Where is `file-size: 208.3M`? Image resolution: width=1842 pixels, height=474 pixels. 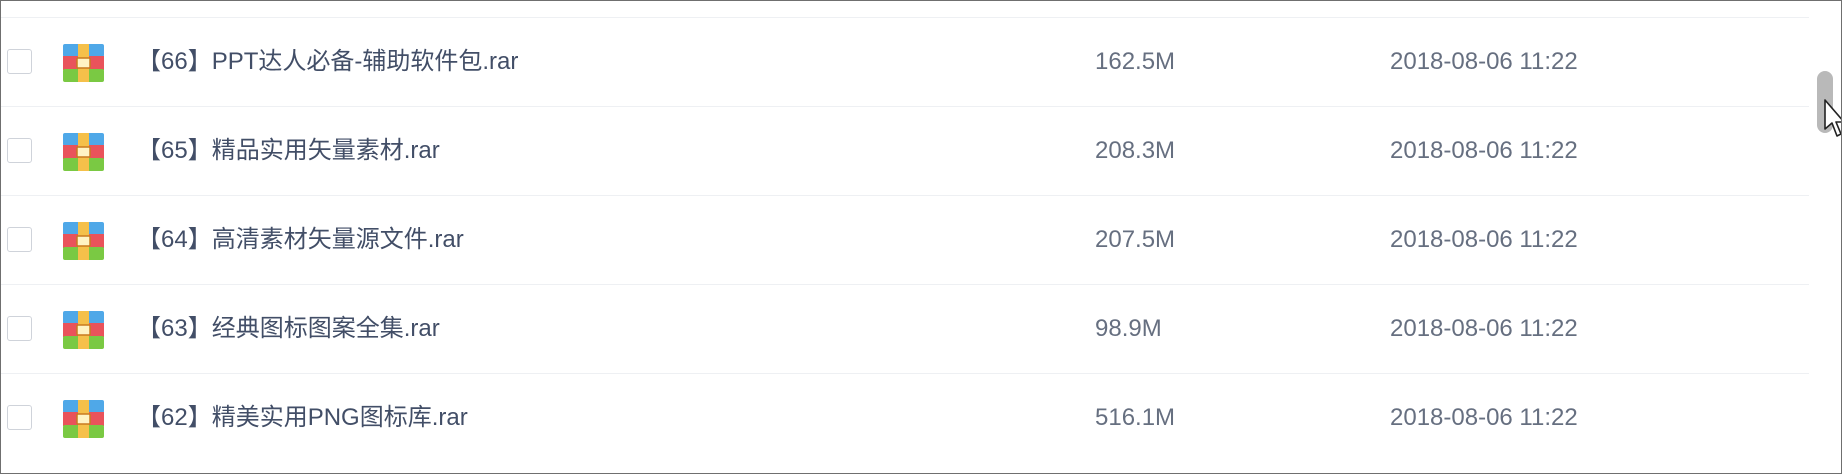 file-size: 208.3M is located at coordinates (1135, 150).